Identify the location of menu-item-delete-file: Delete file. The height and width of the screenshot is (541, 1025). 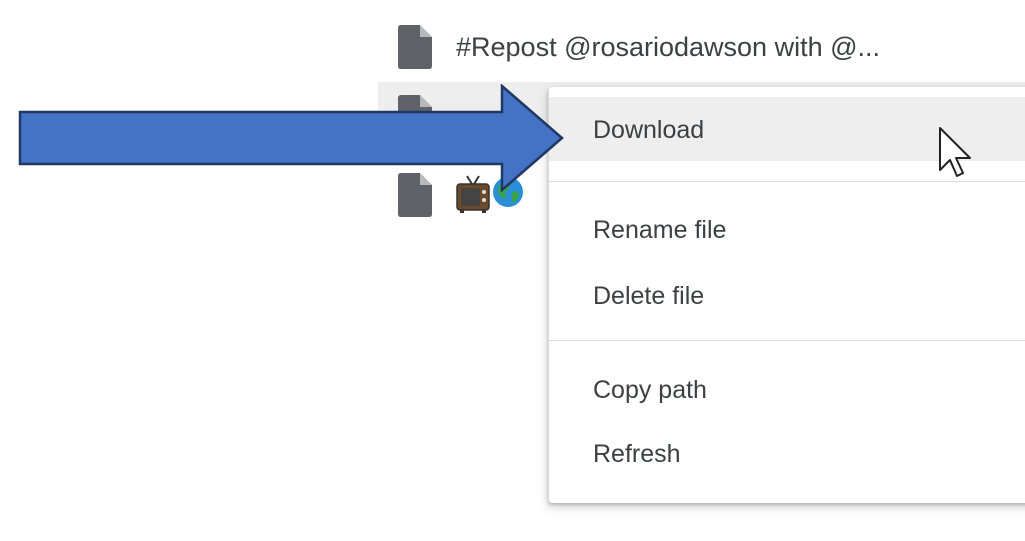
(787, 295).